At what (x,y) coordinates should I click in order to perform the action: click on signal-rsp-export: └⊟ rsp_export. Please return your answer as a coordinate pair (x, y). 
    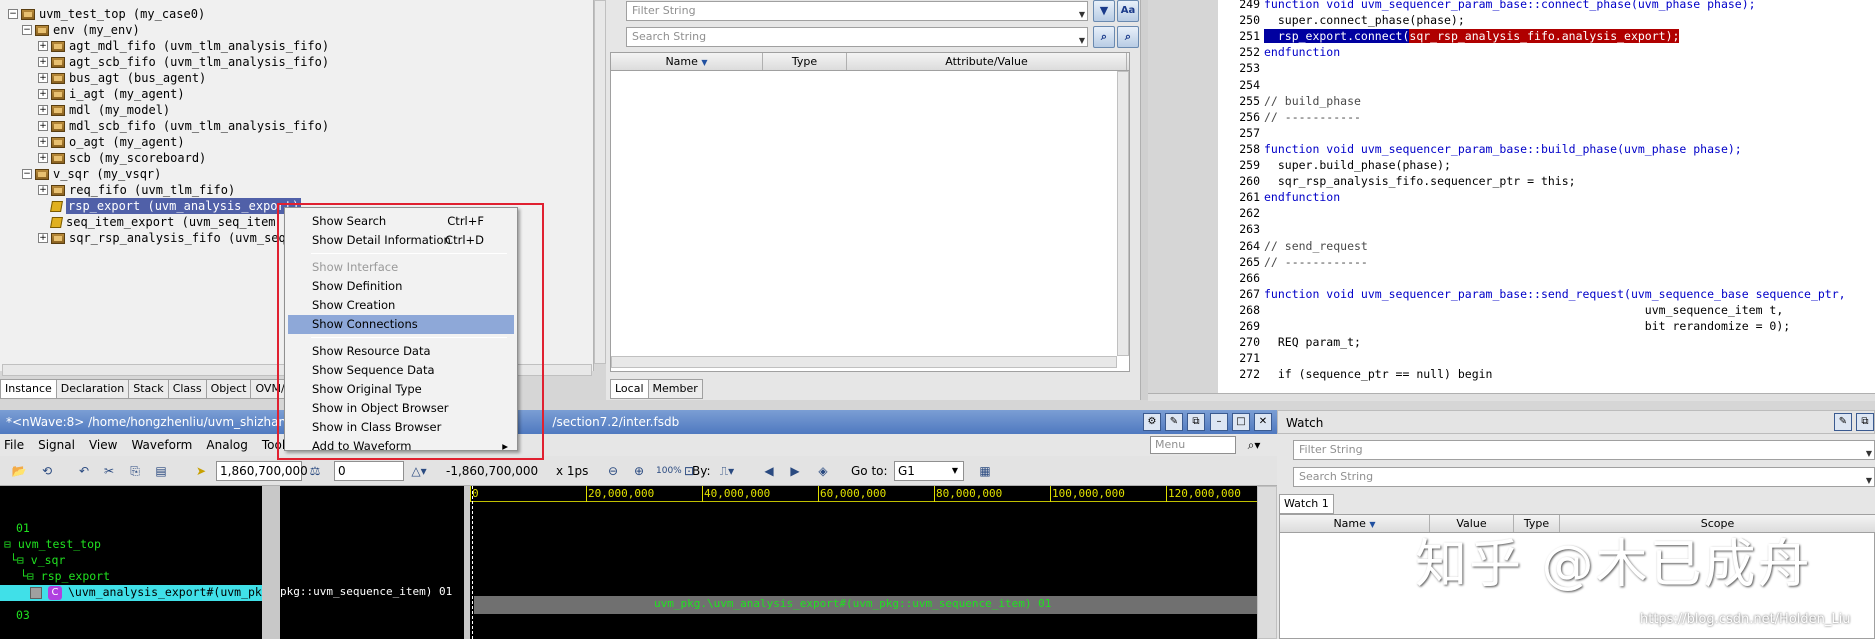
    Looking at the image, I should click on (65, 576).